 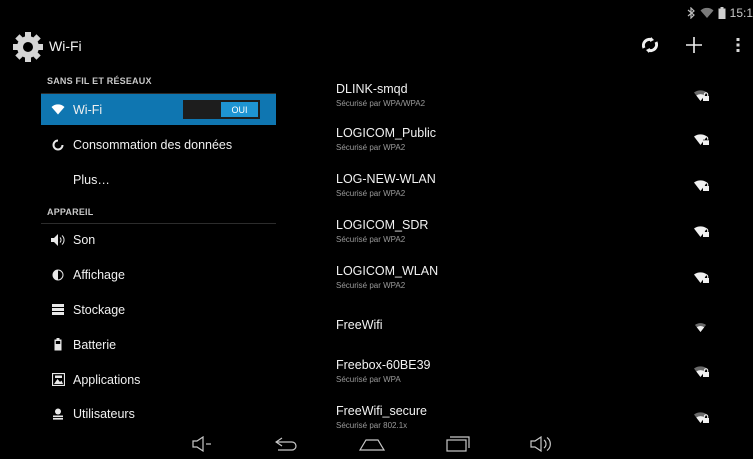 I want to click on sidebar-item-display: Affichage, so click(x=158, y=274).